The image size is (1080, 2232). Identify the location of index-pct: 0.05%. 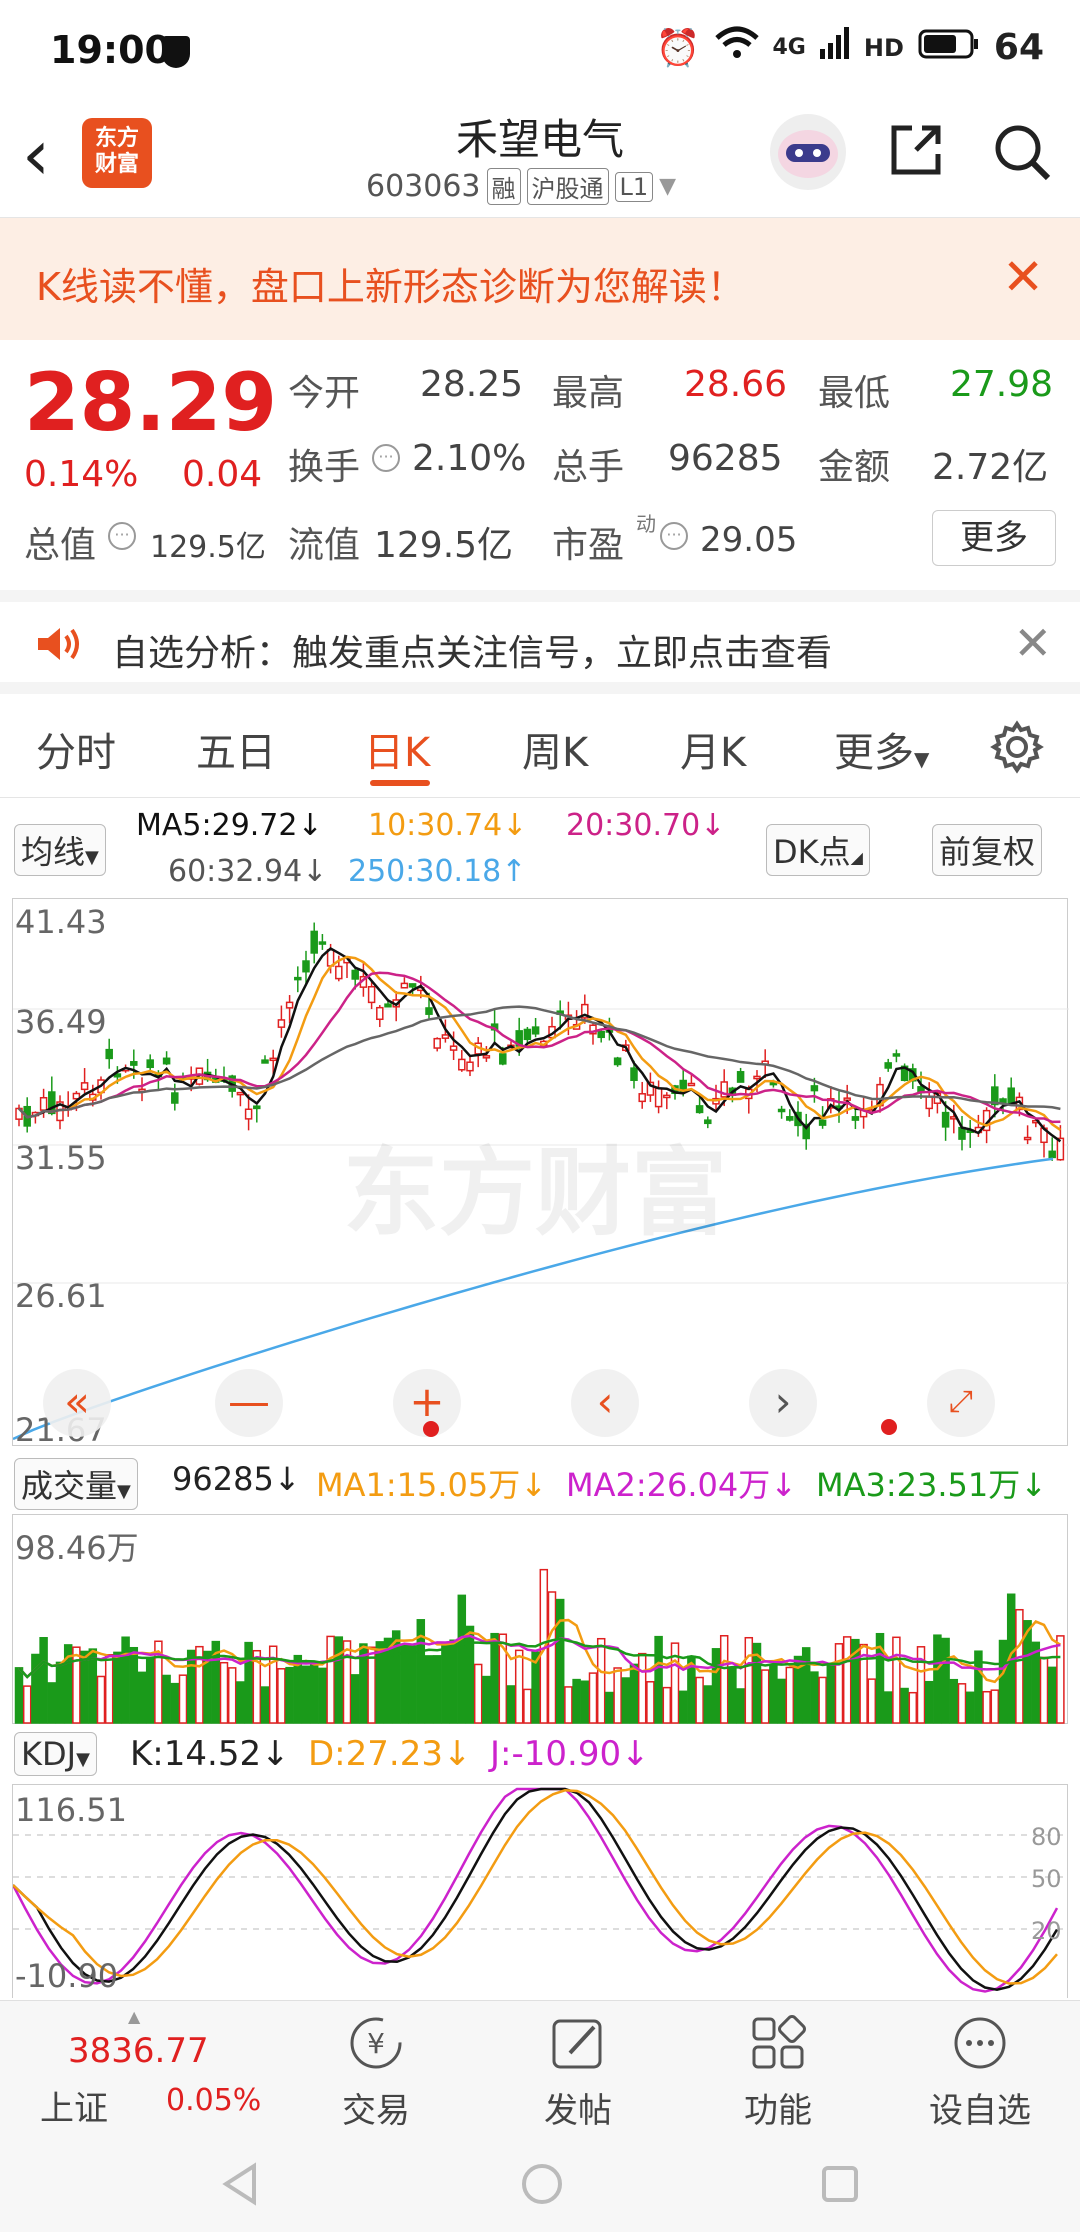
(213, 2100).